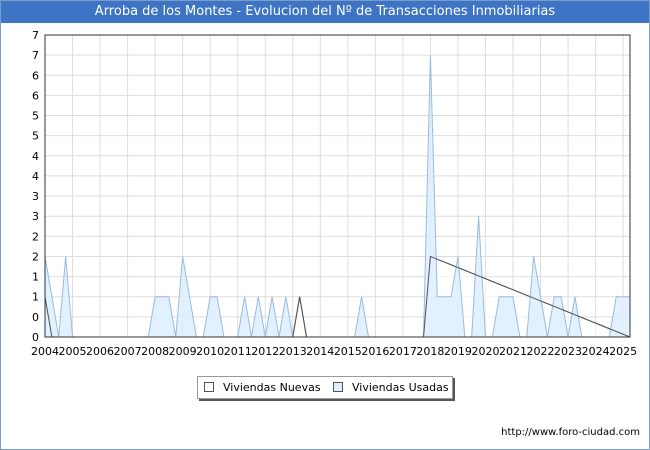  I want to click on x-tick-label: 2023, so click(568, 351).